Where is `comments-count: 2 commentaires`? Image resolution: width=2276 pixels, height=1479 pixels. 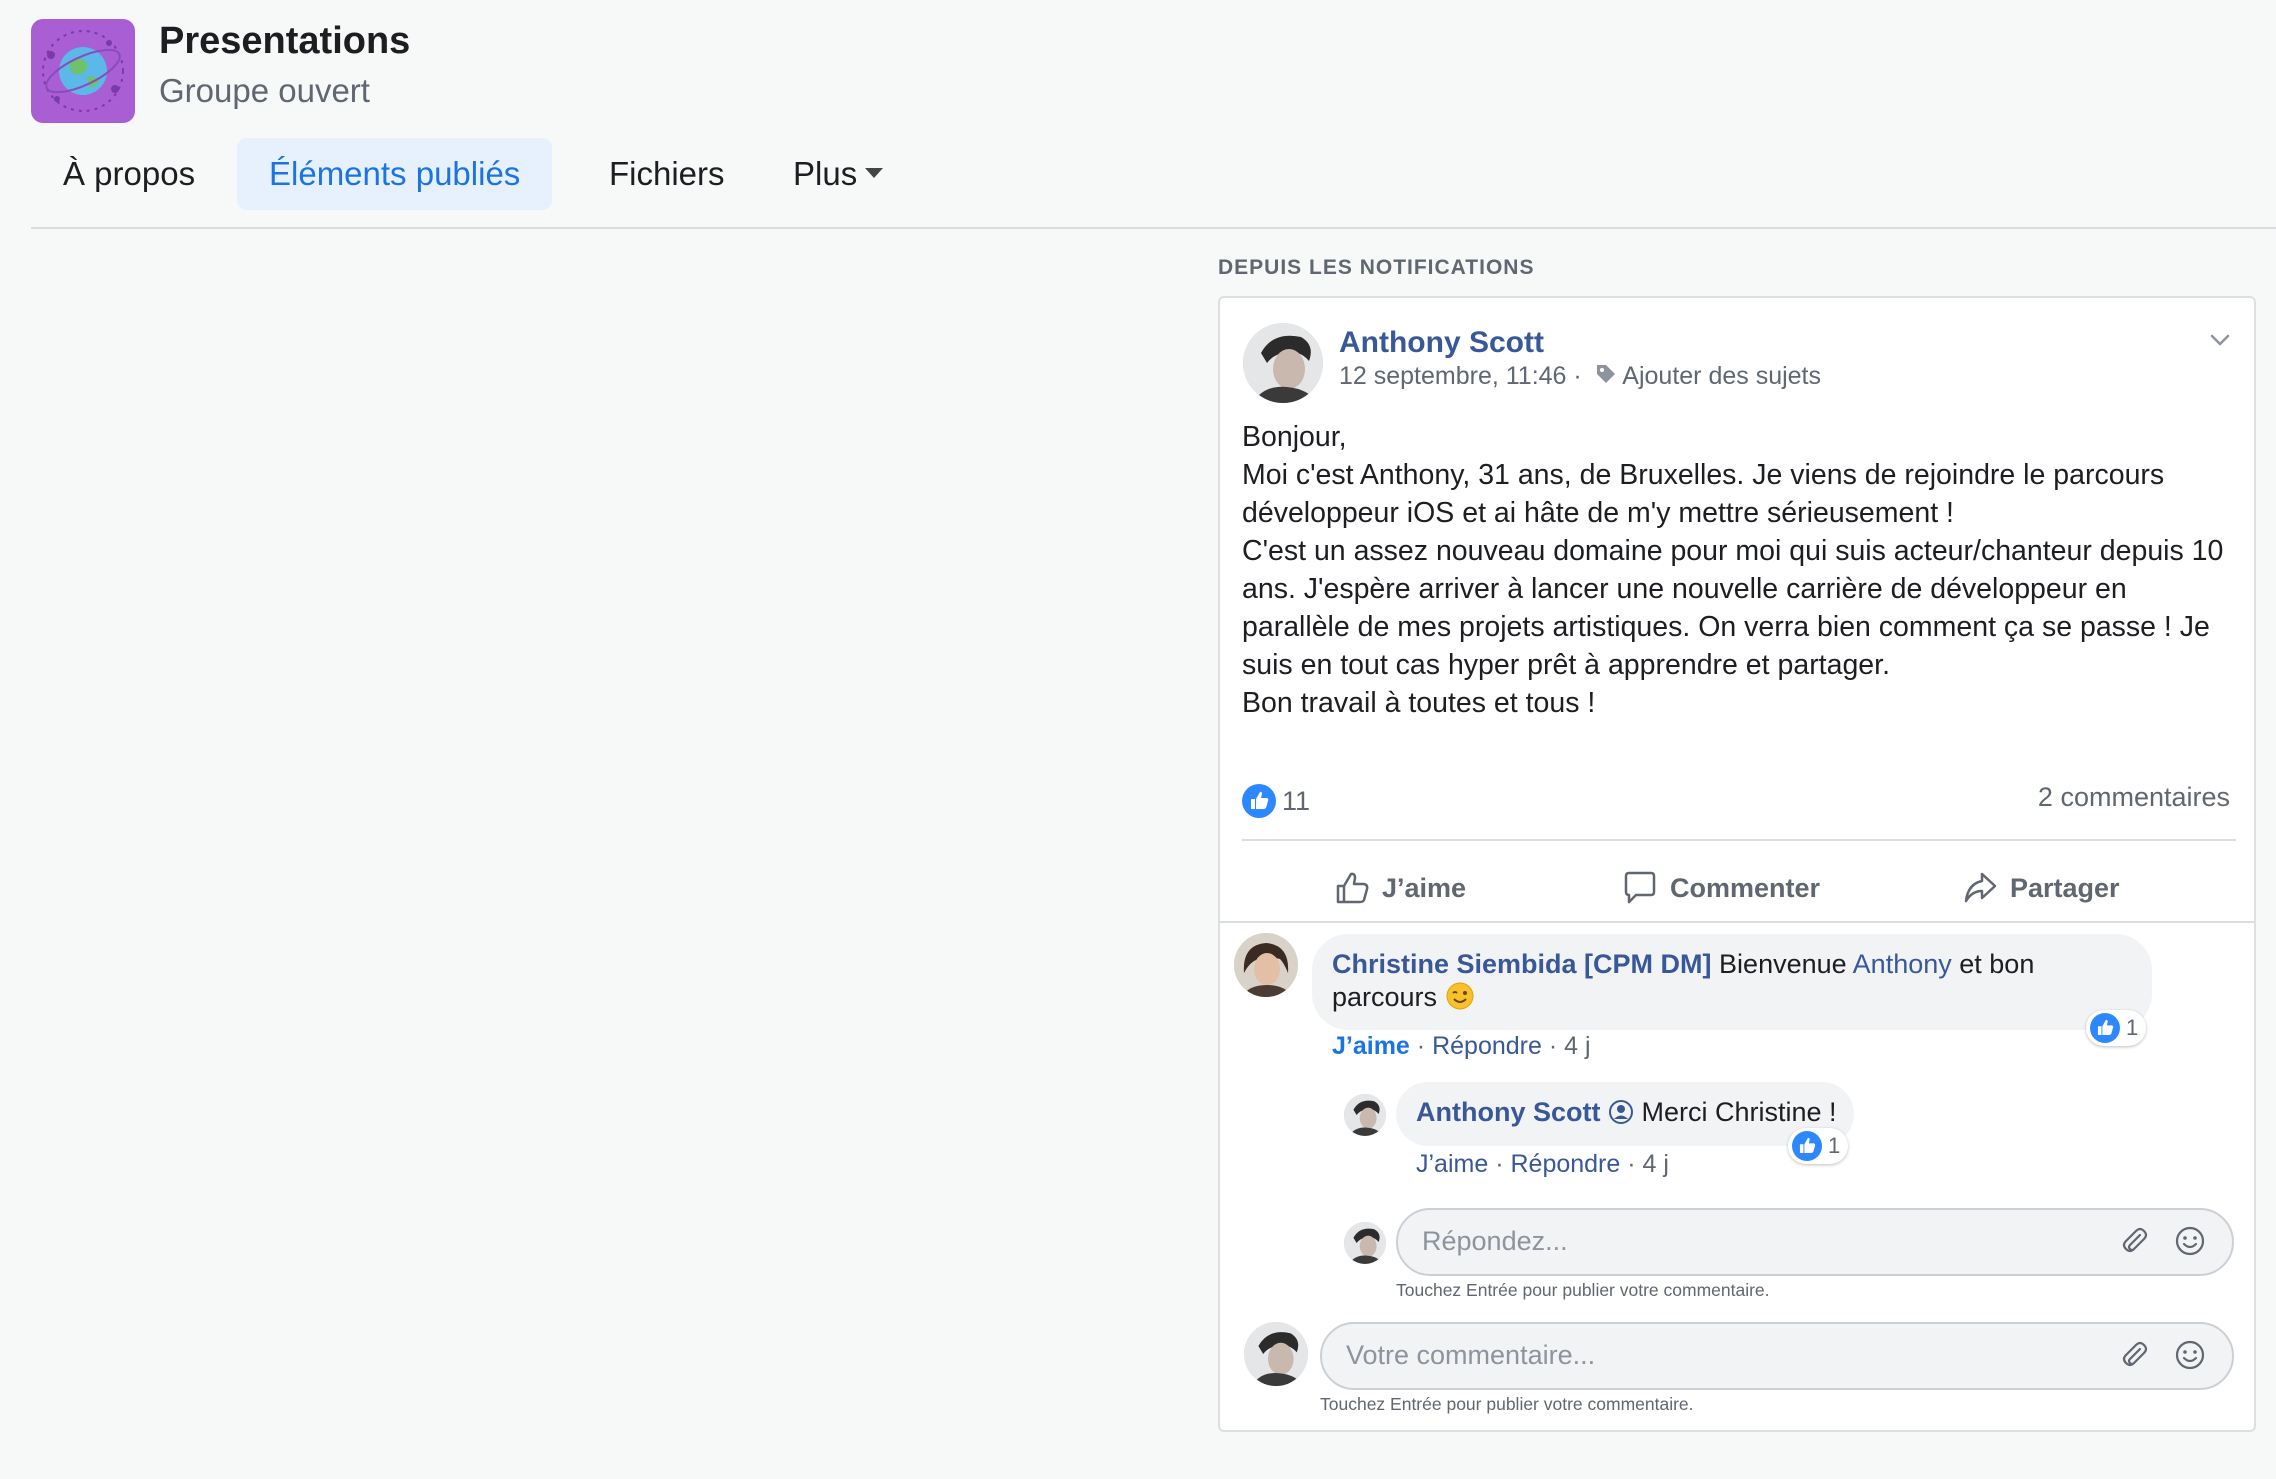 comments-count: 2 commentaires is located at coordinates (2134, 797).